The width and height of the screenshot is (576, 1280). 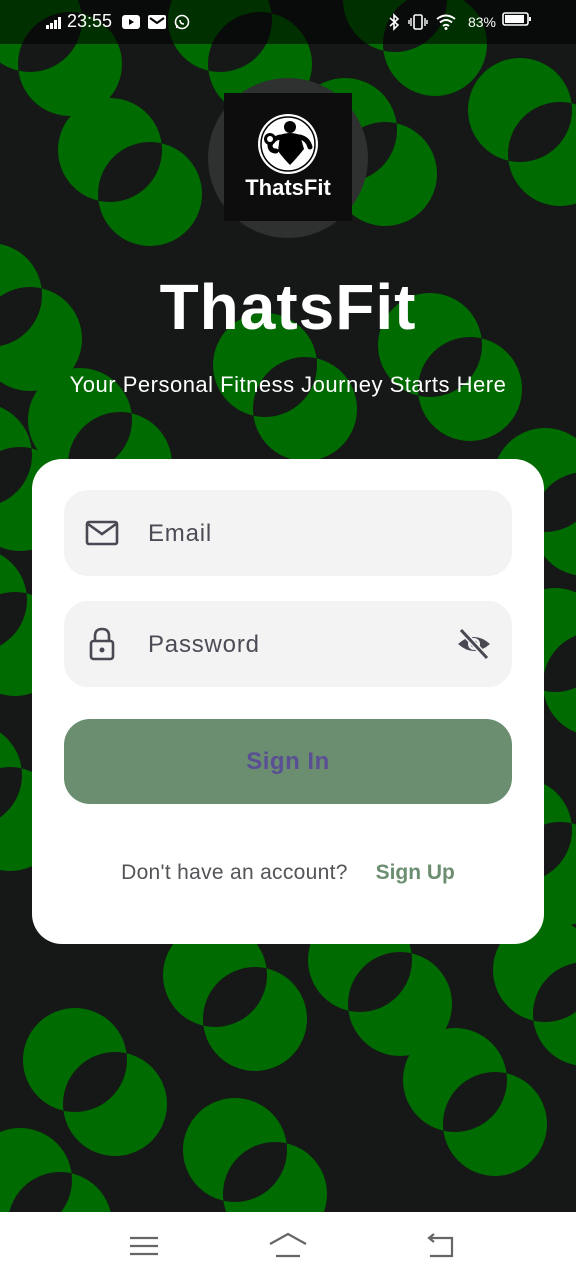 I want to click on youtube-icon, so click(x=131, y=22).